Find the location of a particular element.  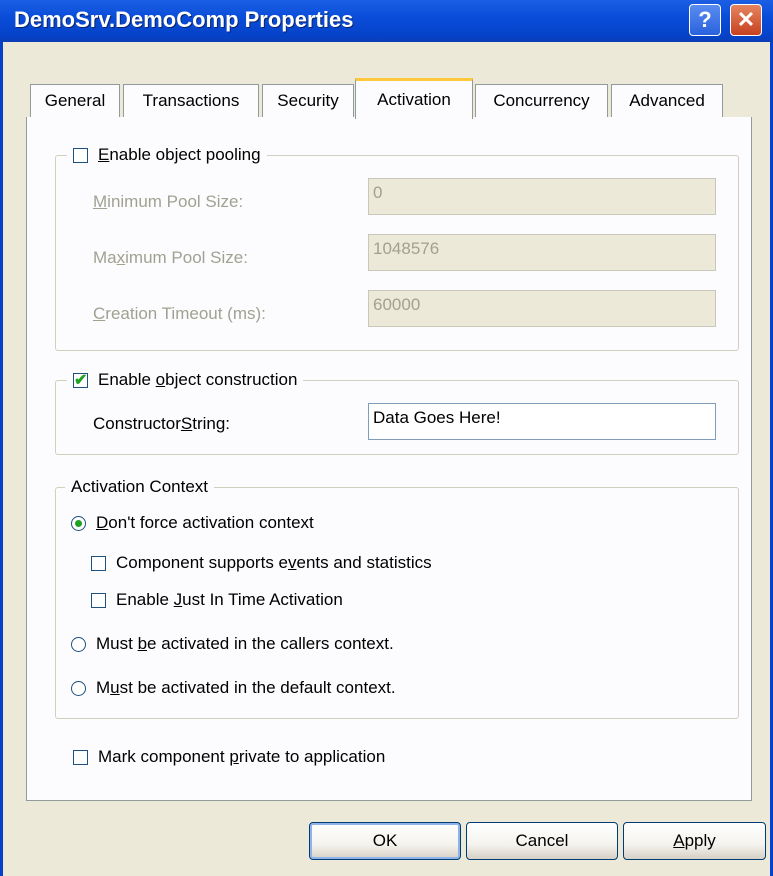

title-bar: DemoSrv.DemoComp Properties ? ✕ is located at coordinates (386, 21).